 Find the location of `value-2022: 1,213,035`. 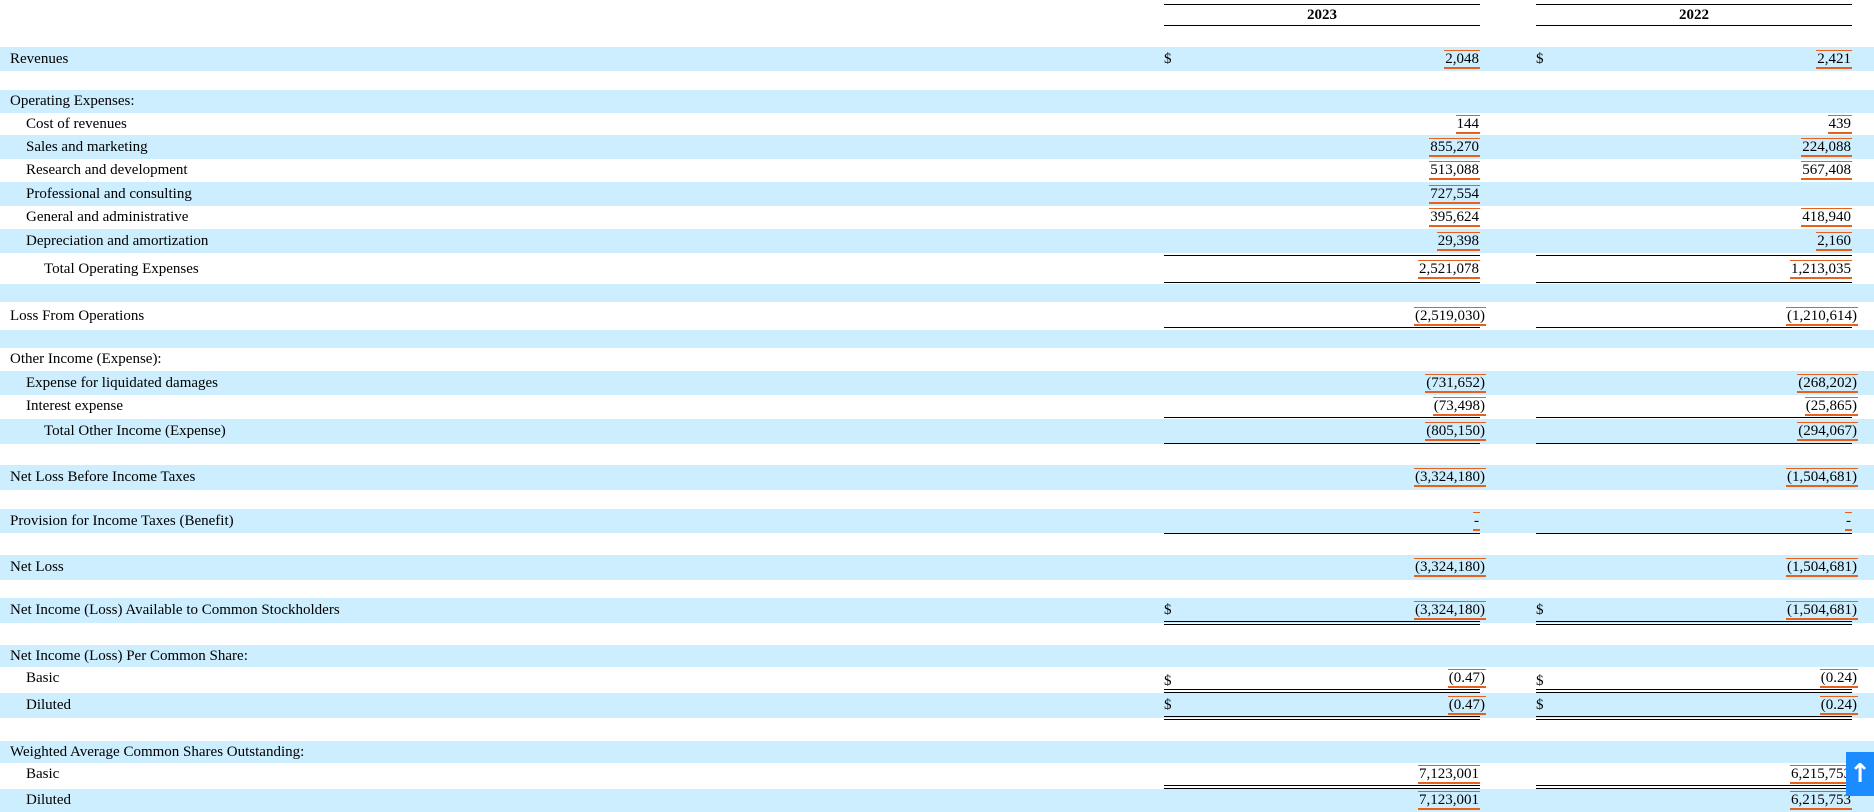

value-2022: 1,213,035 is located at coordinates (1821, 269).